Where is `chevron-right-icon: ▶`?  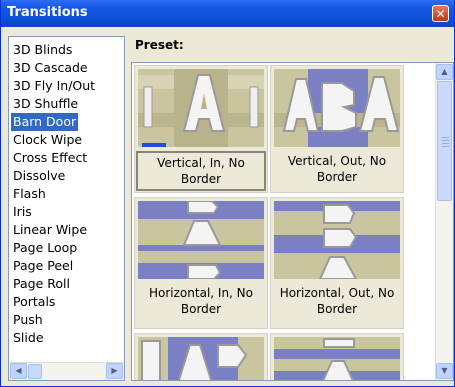 chevron-right-icon: ▶ is located at coordinates (114, 370).